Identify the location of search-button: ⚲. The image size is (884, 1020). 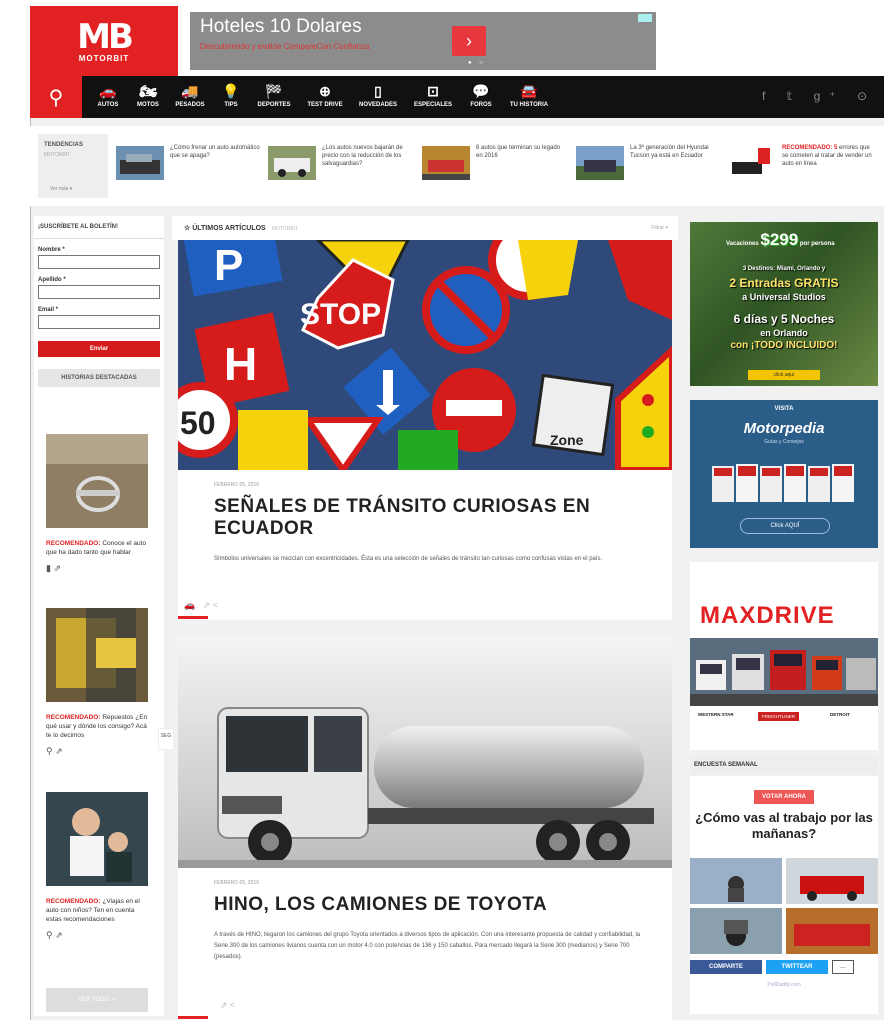
(56, 97).